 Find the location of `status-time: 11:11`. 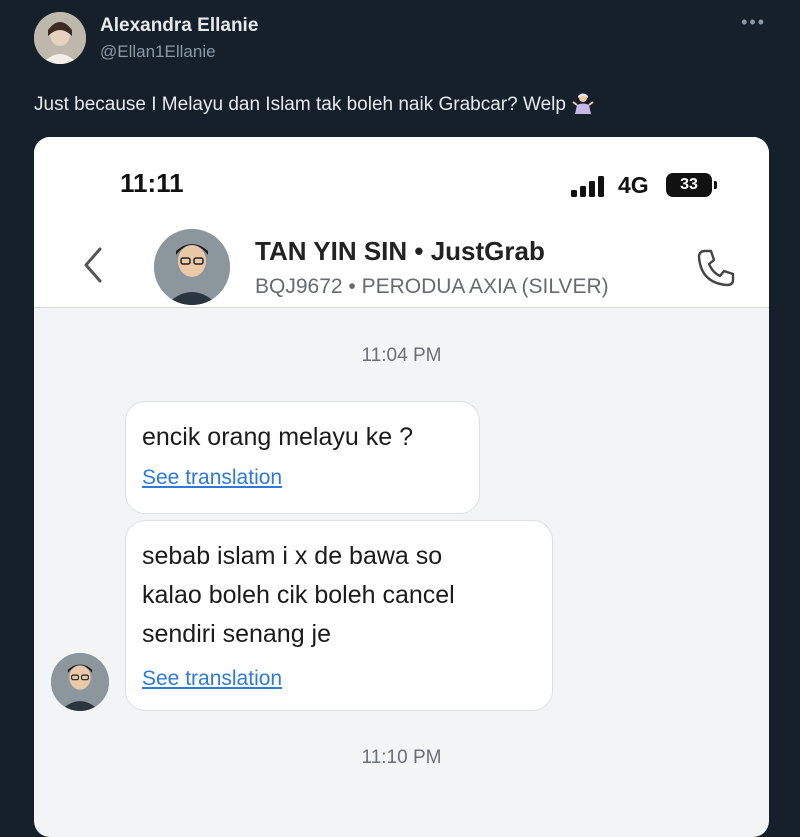

status-time: 11:11 is located at coordinates (152, 183).